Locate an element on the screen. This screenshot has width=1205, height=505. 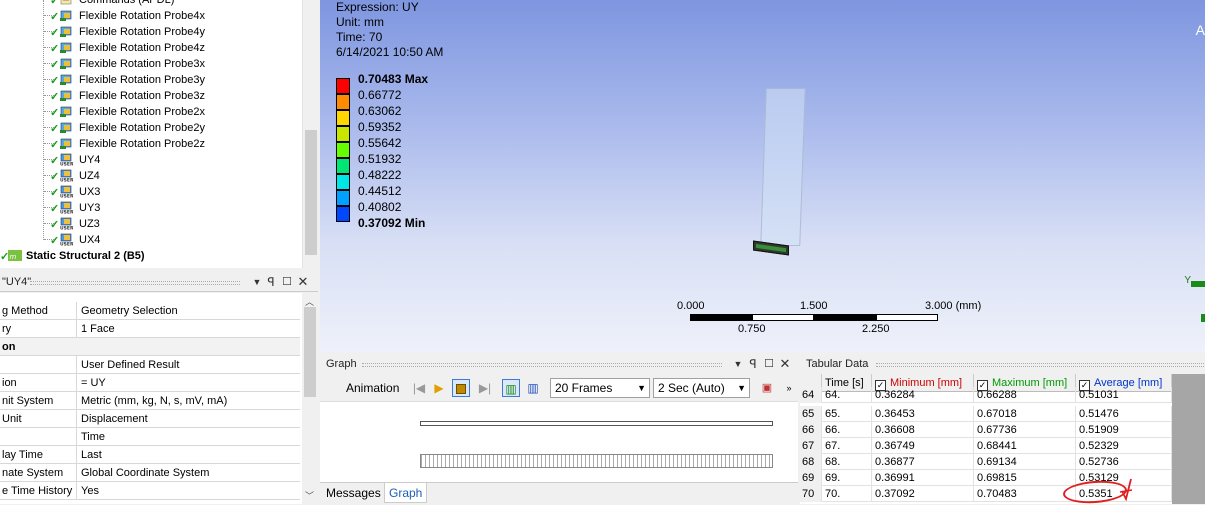
axis-triad-dot is located at coordinates (1203, 318).